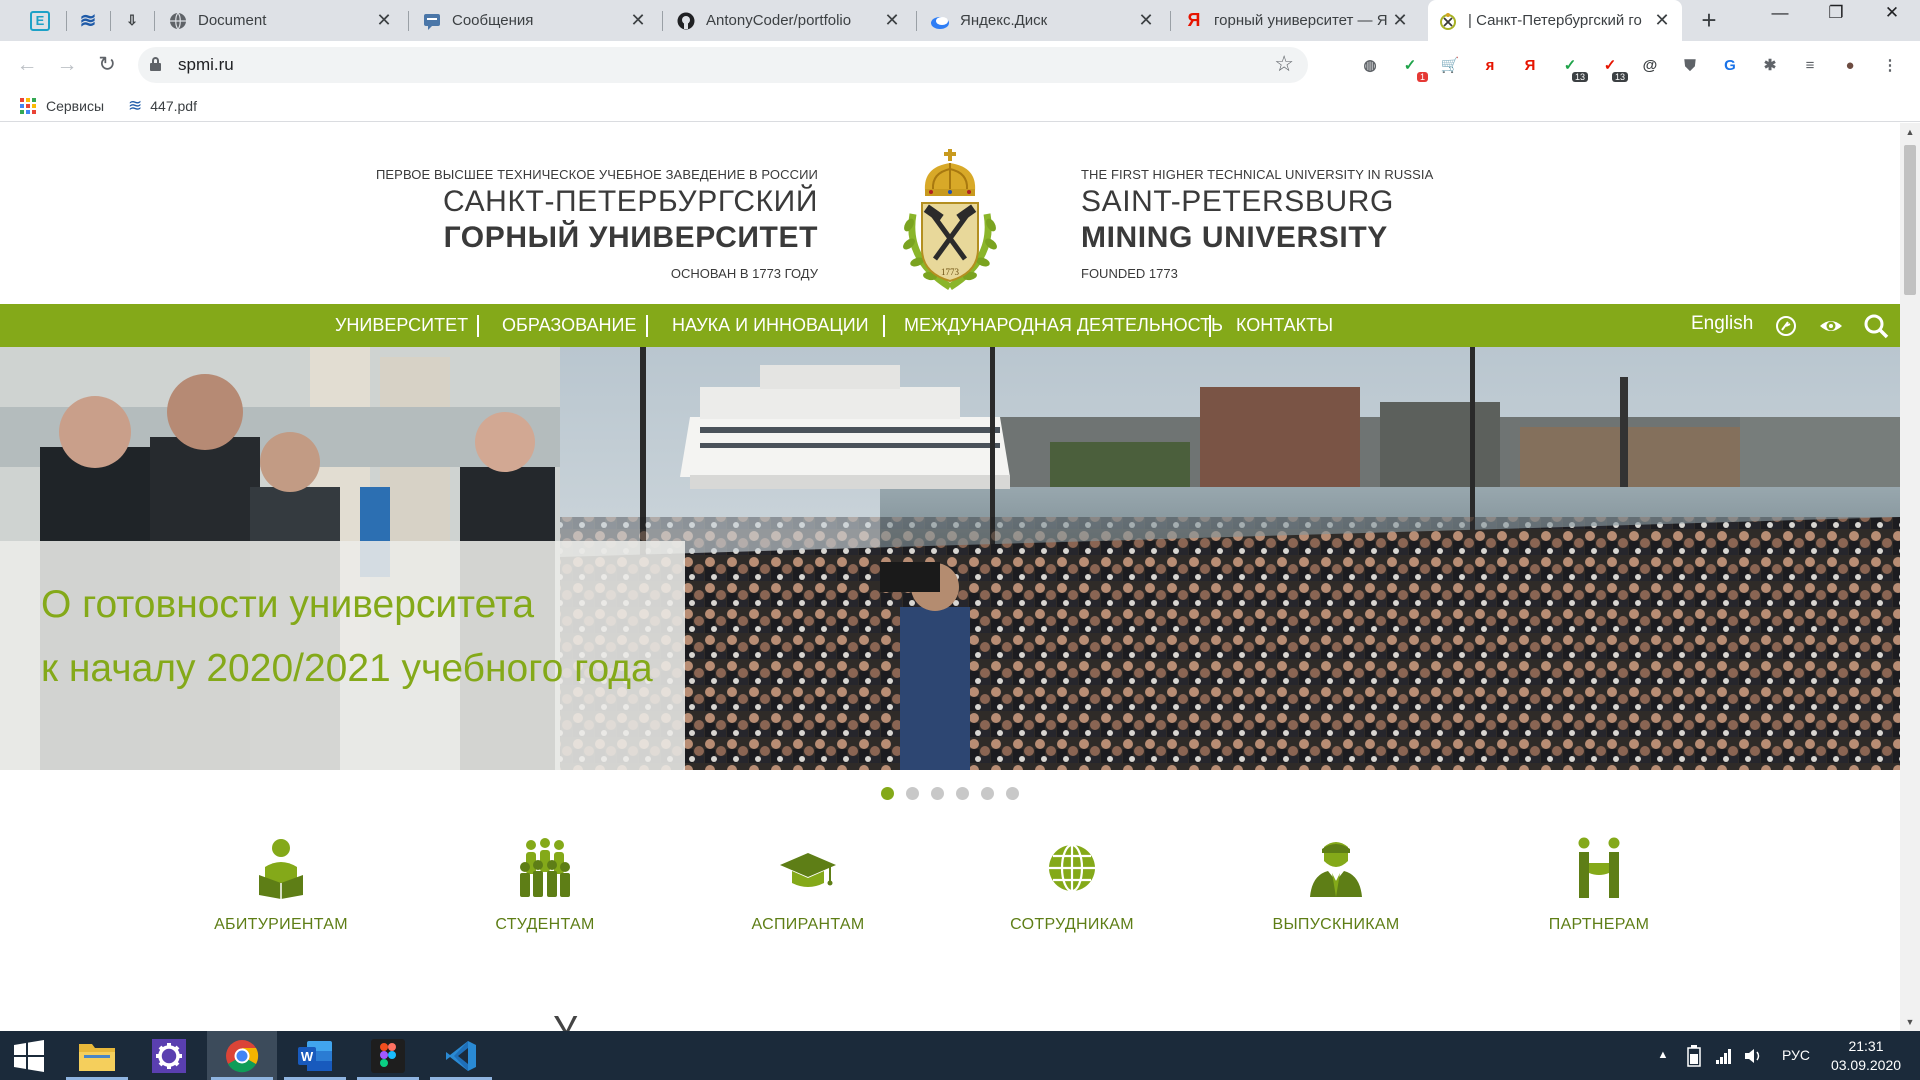 The image size is (1920, 1080). Describe the element at coordinates (545, 892) in the screenshot. I see `audience-students: СТУДЕНТАМ` at that location.